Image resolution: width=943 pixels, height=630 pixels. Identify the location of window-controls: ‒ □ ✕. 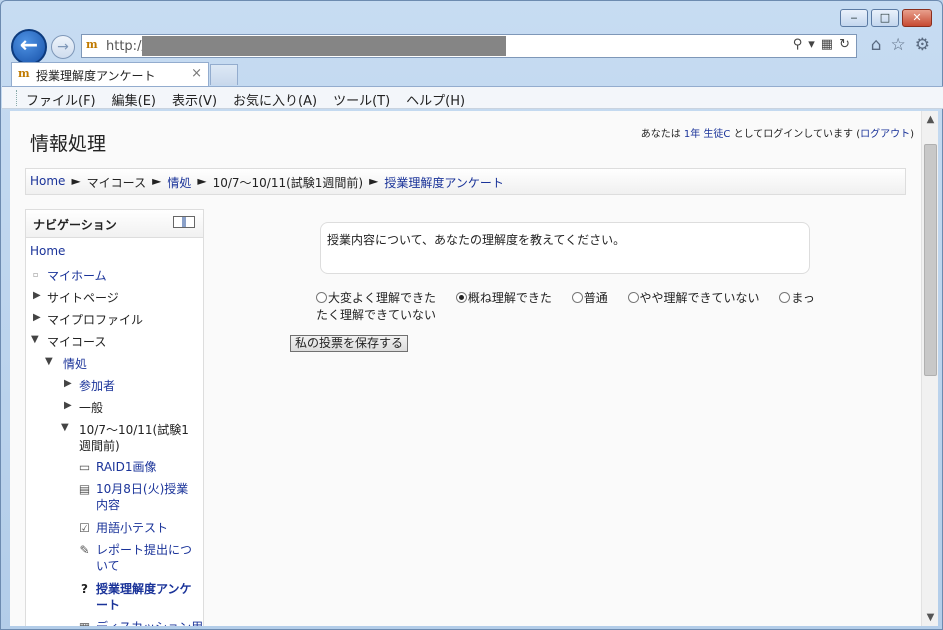
(886, 18).